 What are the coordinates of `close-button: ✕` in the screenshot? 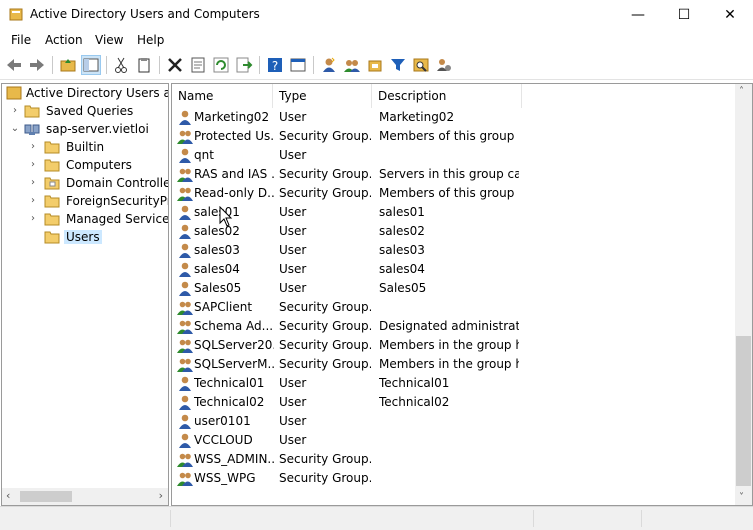 It's located at (730, 15).